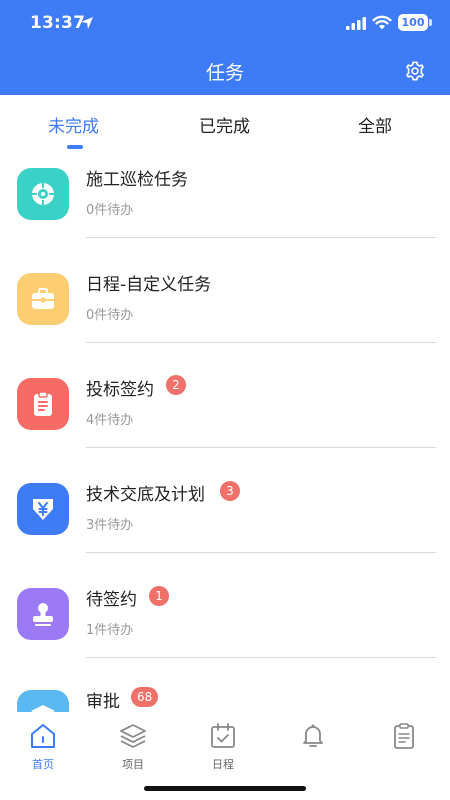  Describe the element at coordinates (43, 299) in the screenshot. I see `briefcase-icon` at that location.